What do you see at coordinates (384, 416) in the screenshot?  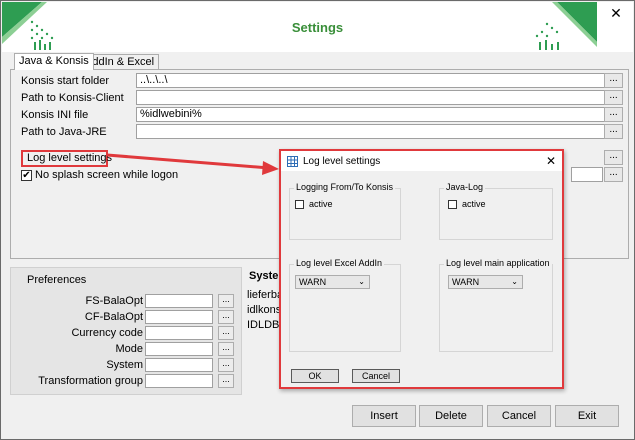 I see `insert-button: Insert` at bounding box center [384, 416].